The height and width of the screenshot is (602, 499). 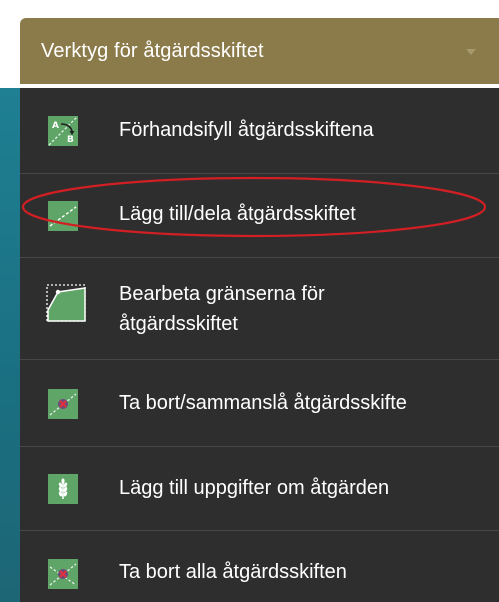 What do you see at coordinates (237, 214) in the screenshot?
I see `menu-item-label: Lägg till/dela åtgärdsskiftet` at bounding box center [237, 214].